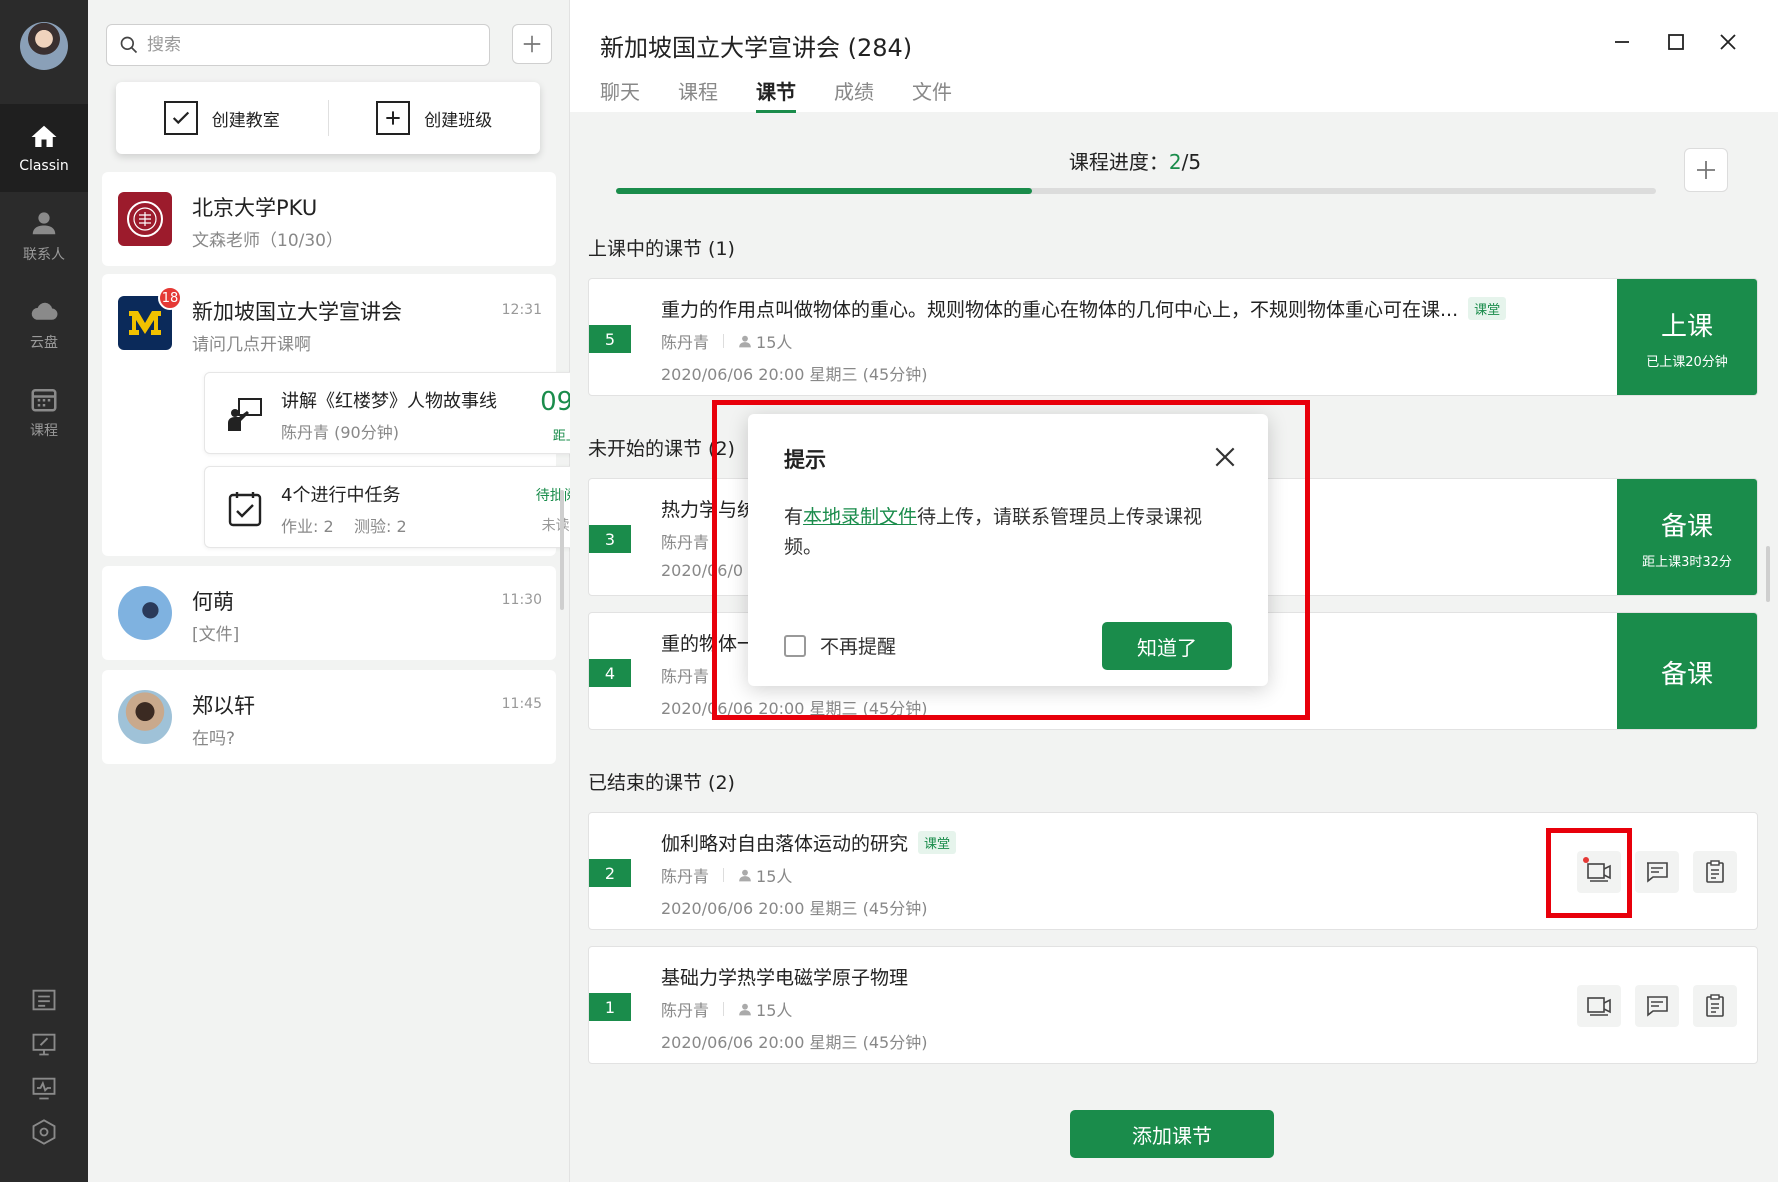 This screenshot has height=1182, width=1778. I want to click on next-lesson-title: 讲解《红楼梦》人物故事线, so click(389, 401).